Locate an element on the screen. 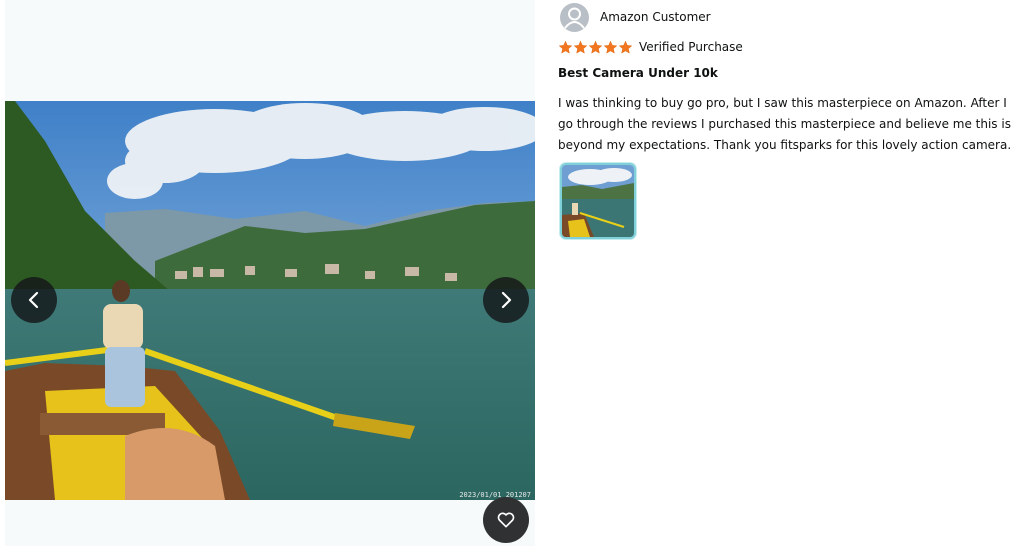 The image size is (1024, 546). favorite-button is located at coordinates (506, 520).